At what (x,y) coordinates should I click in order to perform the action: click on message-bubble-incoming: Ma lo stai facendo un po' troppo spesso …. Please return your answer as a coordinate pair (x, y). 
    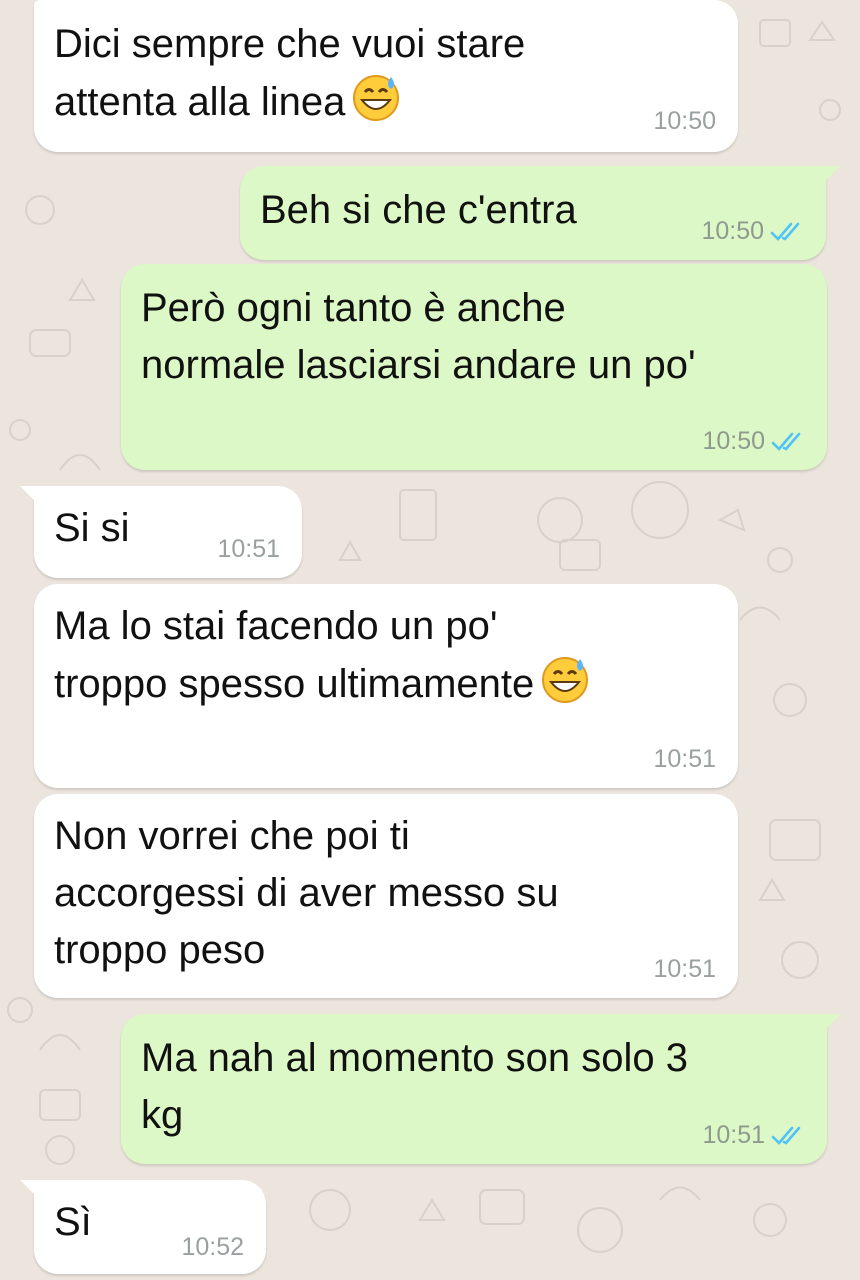
    Looking at the image, I should click on (386, 686).